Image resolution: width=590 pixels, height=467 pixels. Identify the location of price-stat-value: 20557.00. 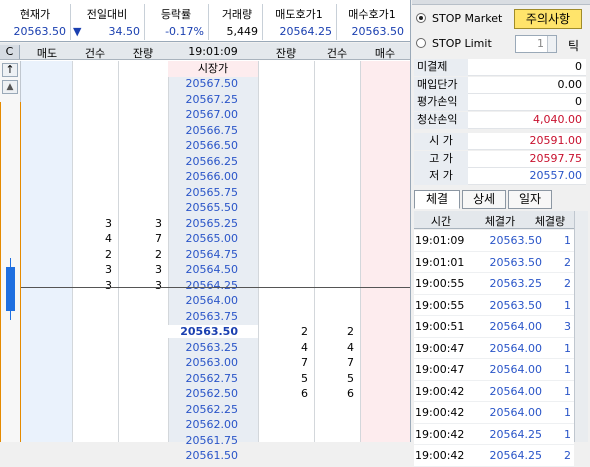
(556, 175).